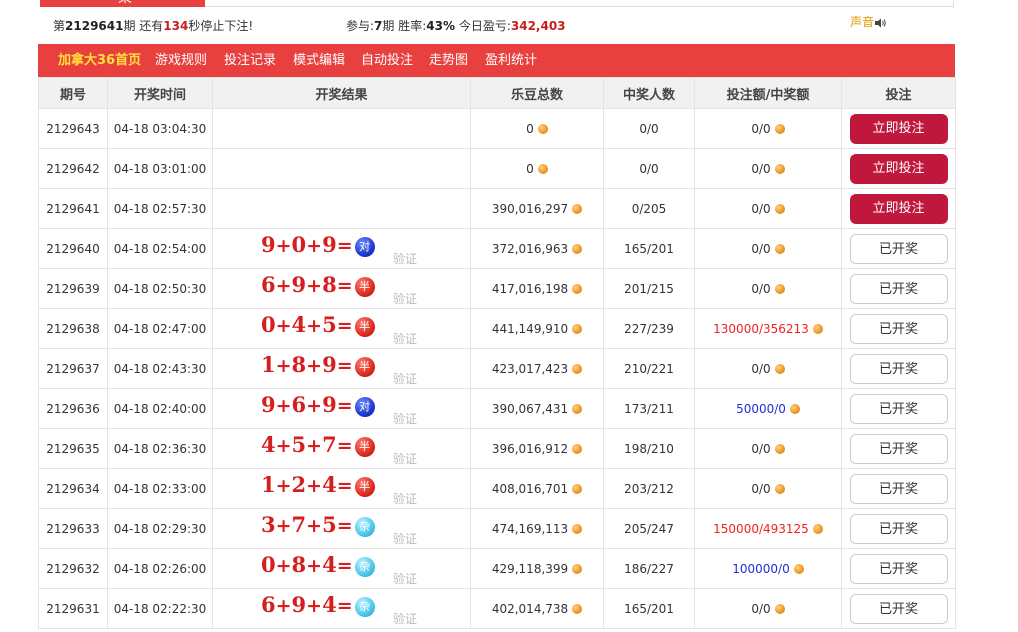 Image resolution: width=1018 pixels, height=632 pixels. What do you see at coordinates (73, 93) in the screenshot?
I see `header-issue: 期号` at bounding box center [73, 93].